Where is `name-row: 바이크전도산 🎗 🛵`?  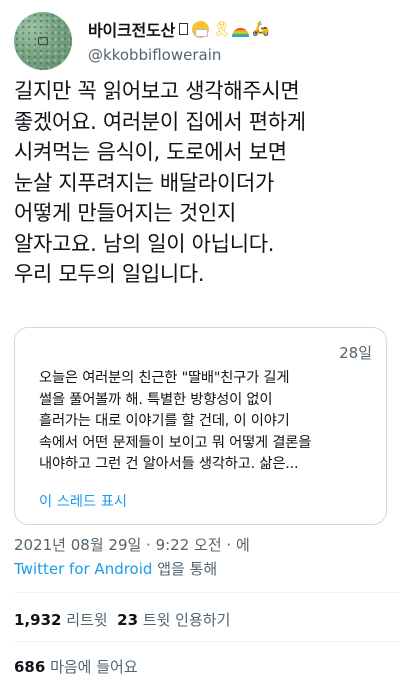 name-row: 바이크전도산 🎗 🛵 is located at coordinates (179, 29).